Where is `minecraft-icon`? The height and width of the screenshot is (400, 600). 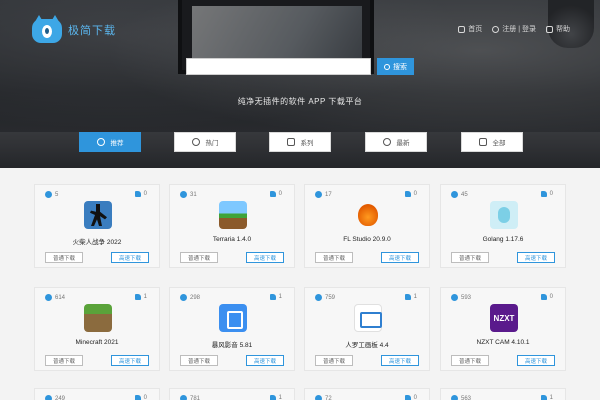 minecraft-icon is located at coordinates (98, 318).